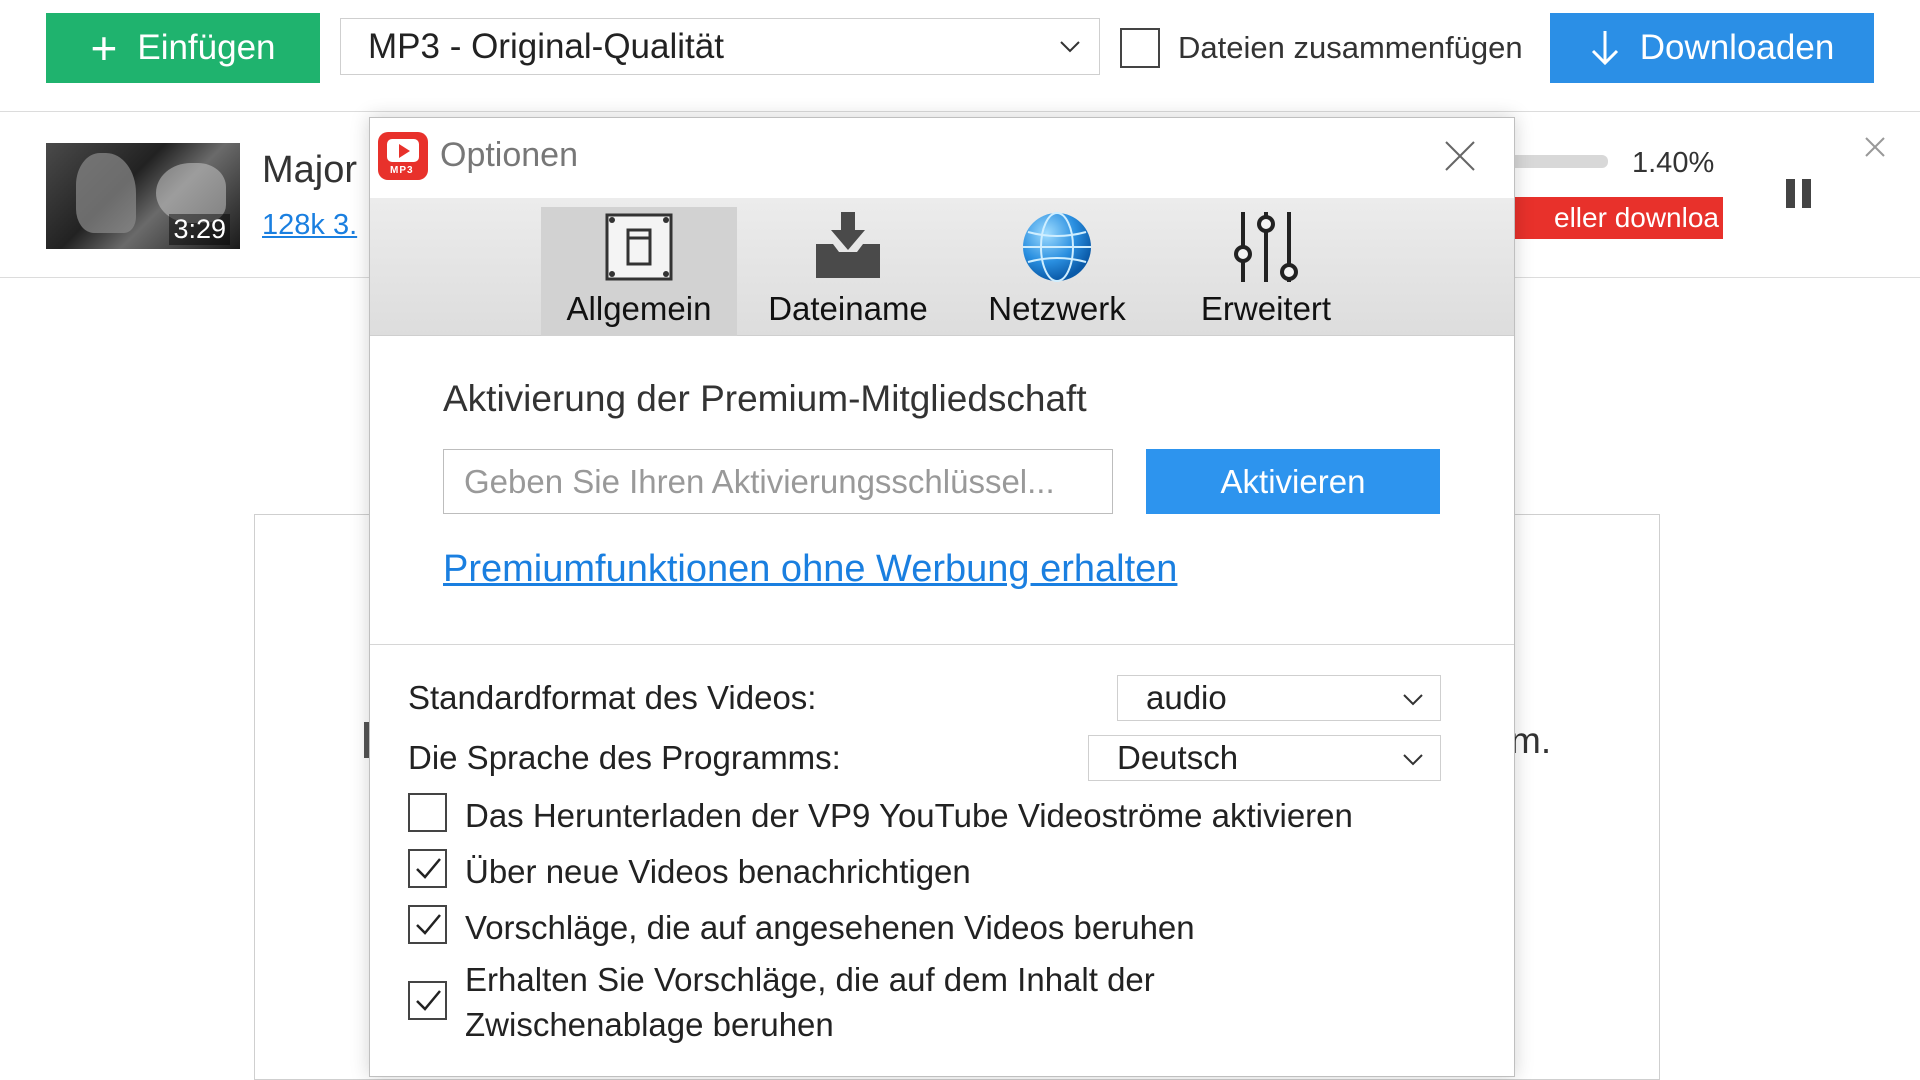 The height and width of the screenshot is (1080, 1920). Describe the element at coordinates (942, 158) in the screenshot. I see `dialog-titlebar: MP3 Optionen` at that location.